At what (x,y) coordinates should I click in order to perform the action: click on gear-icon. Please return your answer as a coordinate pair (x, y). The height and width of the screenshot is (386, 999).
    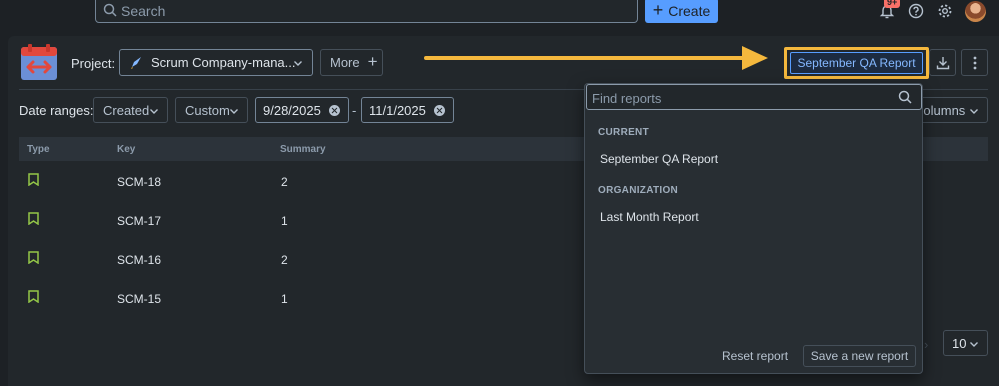
    Looking at the image, I should click on (945, 11).